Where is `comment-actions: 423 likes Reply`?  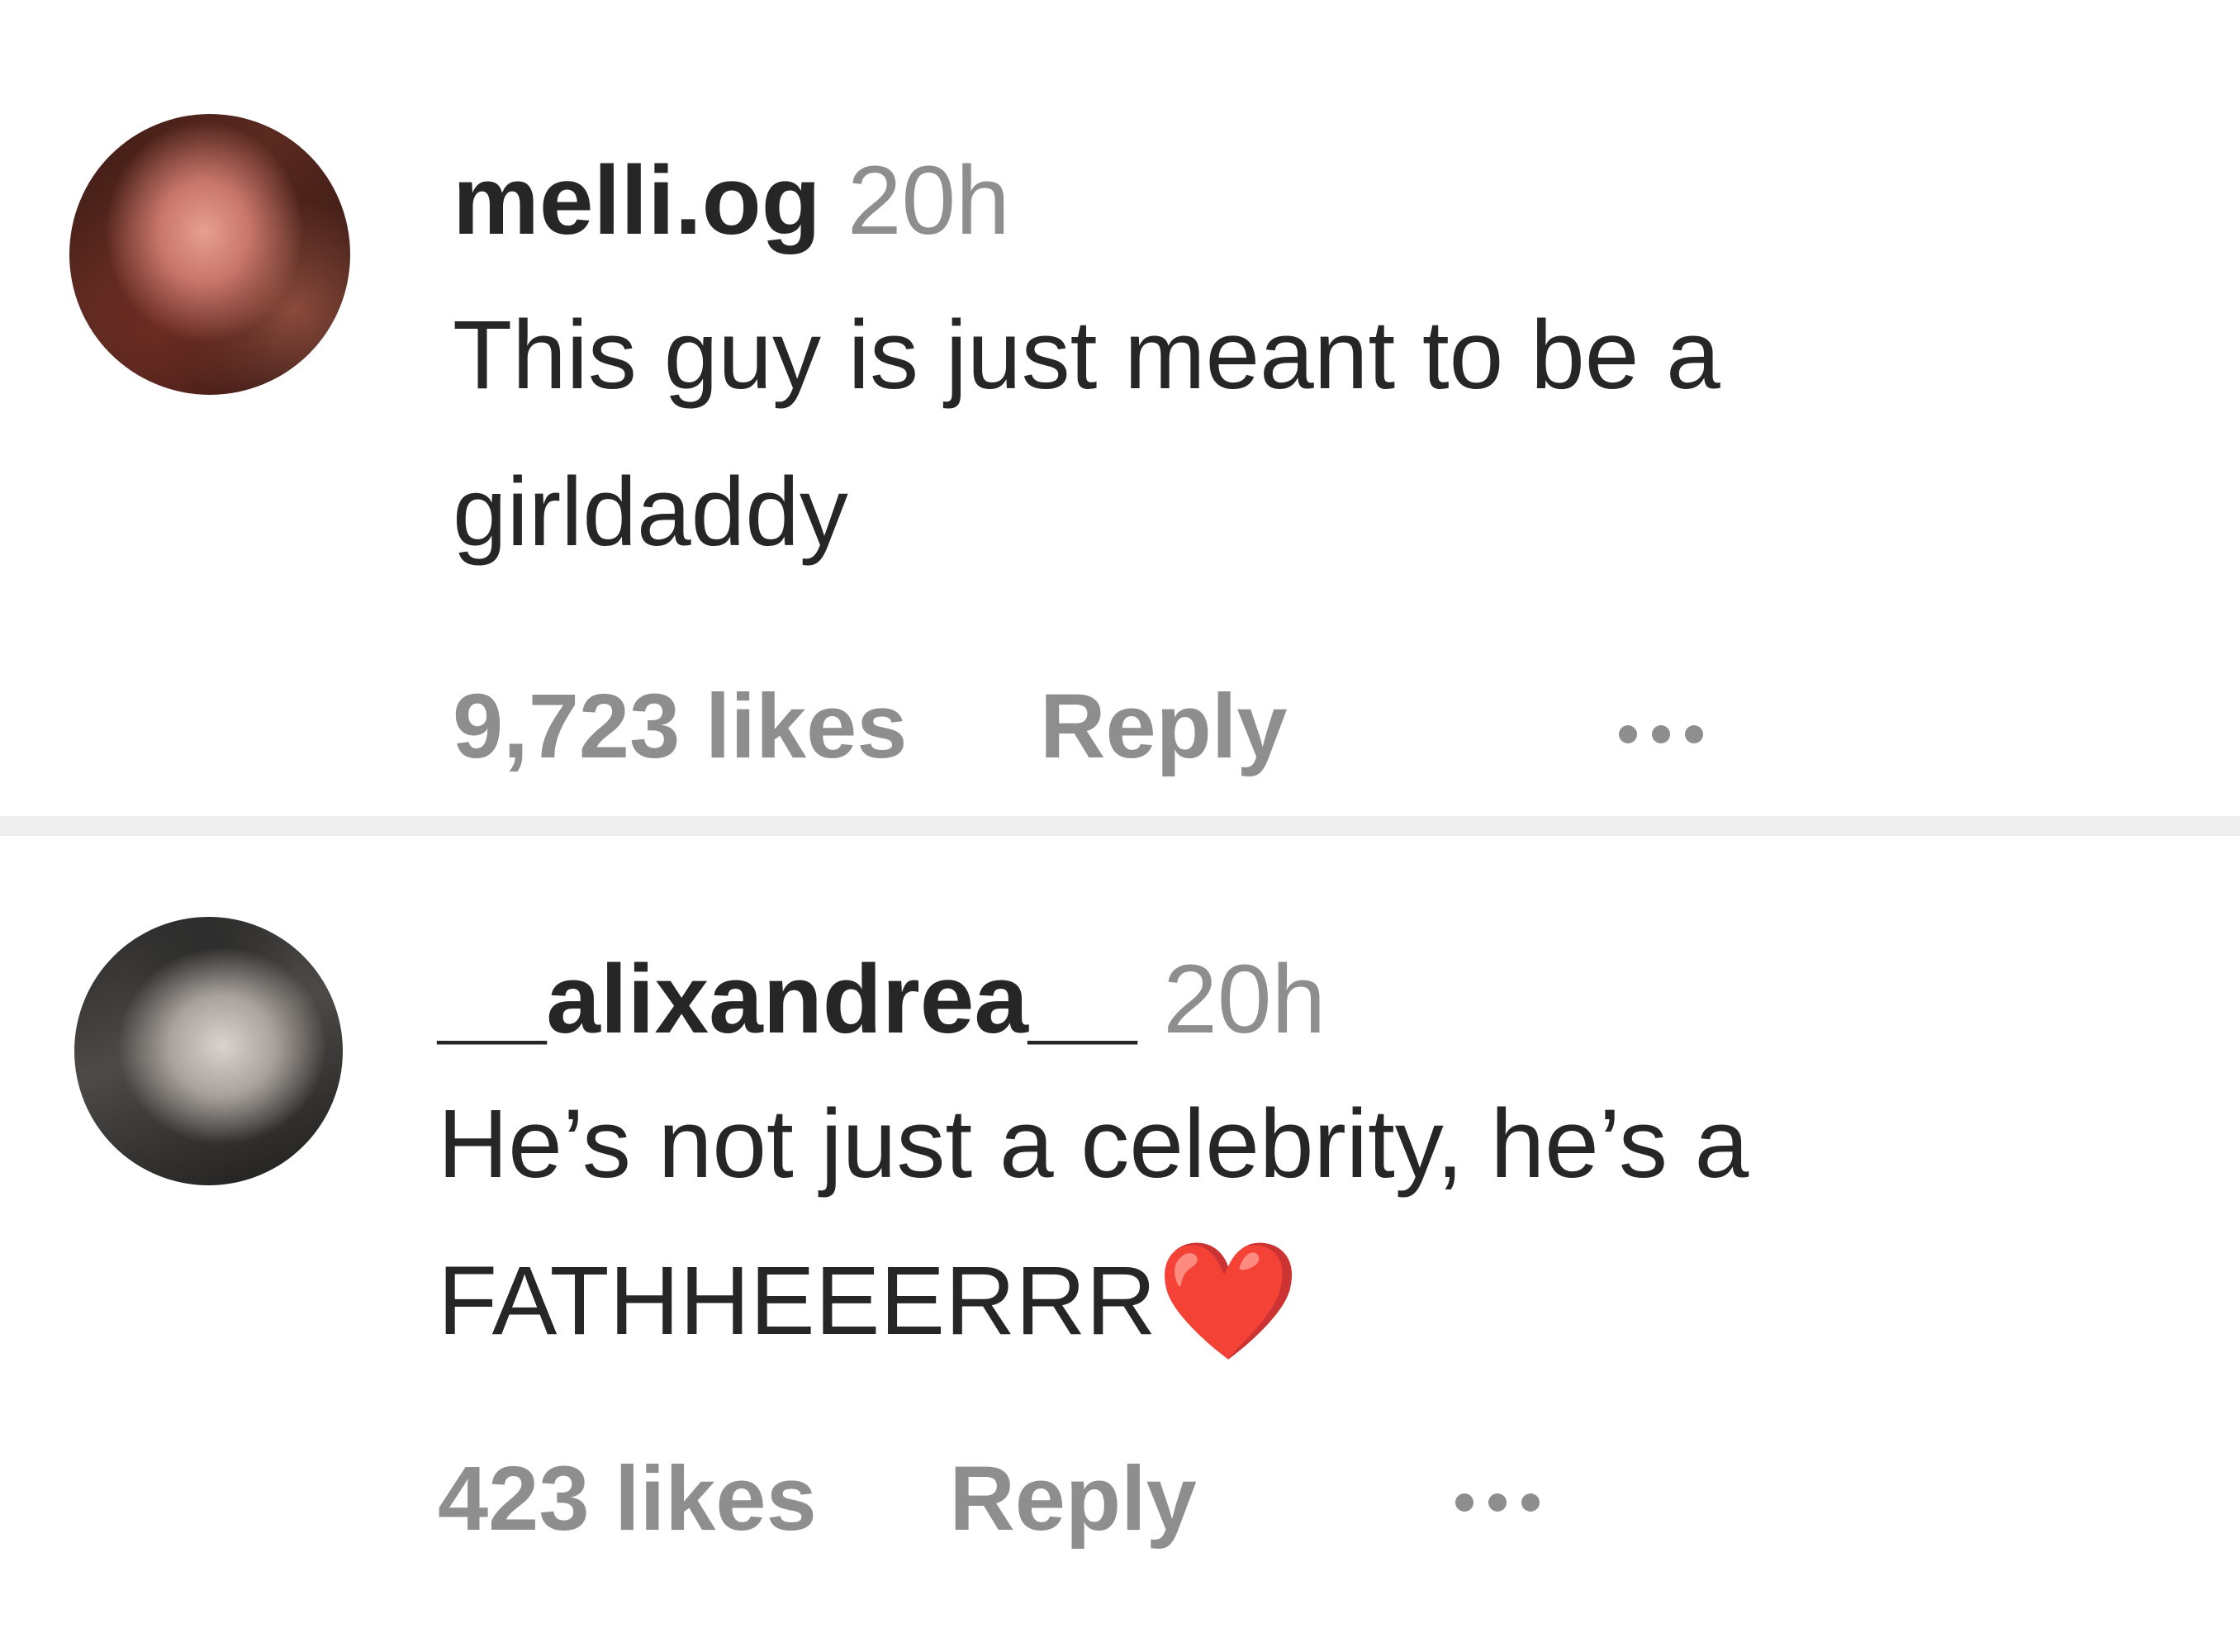
comment-actions: 423 likes Reply is located at coordinates (817, 1499).